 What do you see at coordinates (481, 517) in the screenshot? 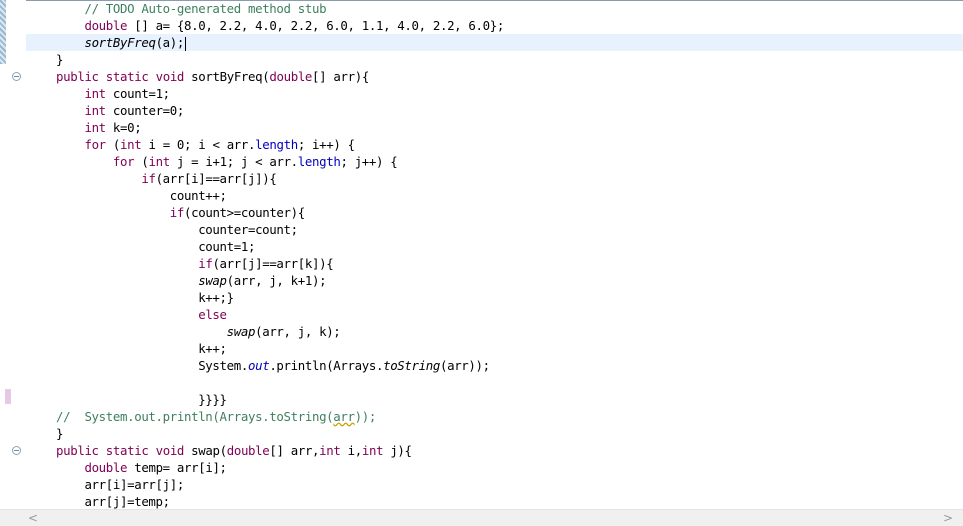
I see `horizontal-scrollbar: < >` at bounding box center [481, 517].